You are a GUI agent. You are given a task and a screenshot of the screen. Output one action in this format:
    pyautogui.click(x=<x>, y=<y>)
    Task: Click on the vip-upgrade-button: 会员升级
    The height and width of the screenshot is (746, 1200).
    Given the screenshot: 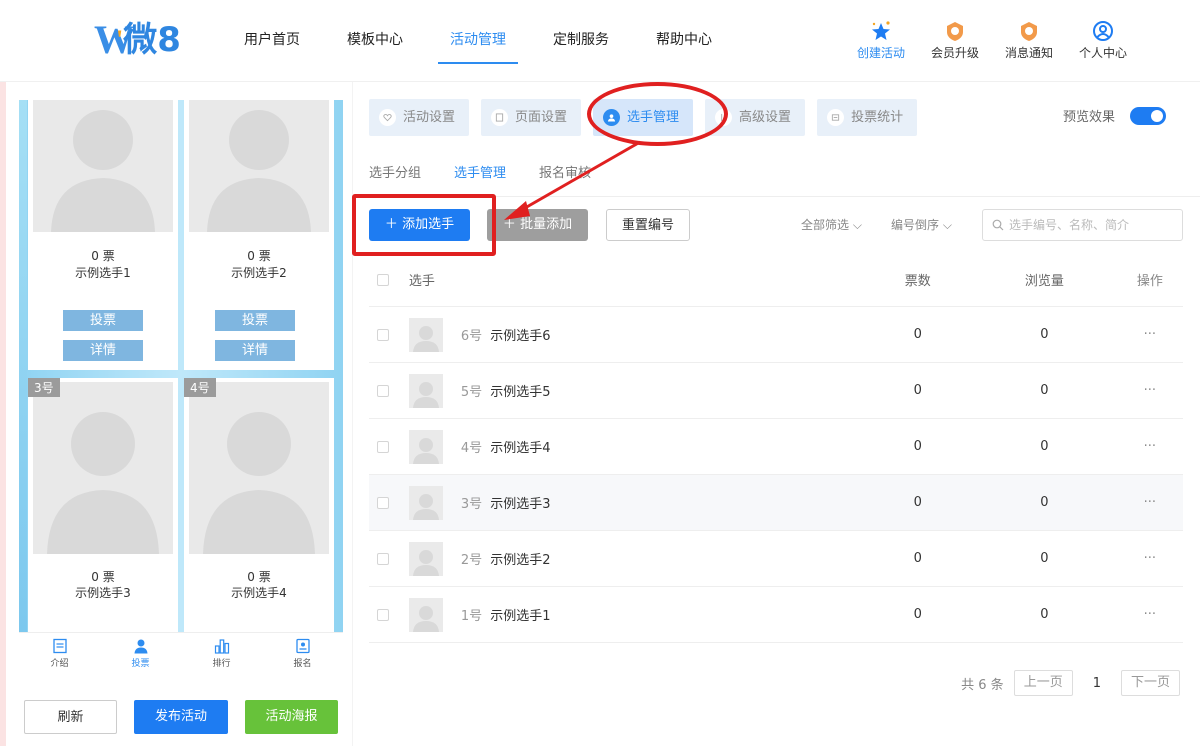 What is the action you would take?
    pyautogui.click(x=955, y=40)
    